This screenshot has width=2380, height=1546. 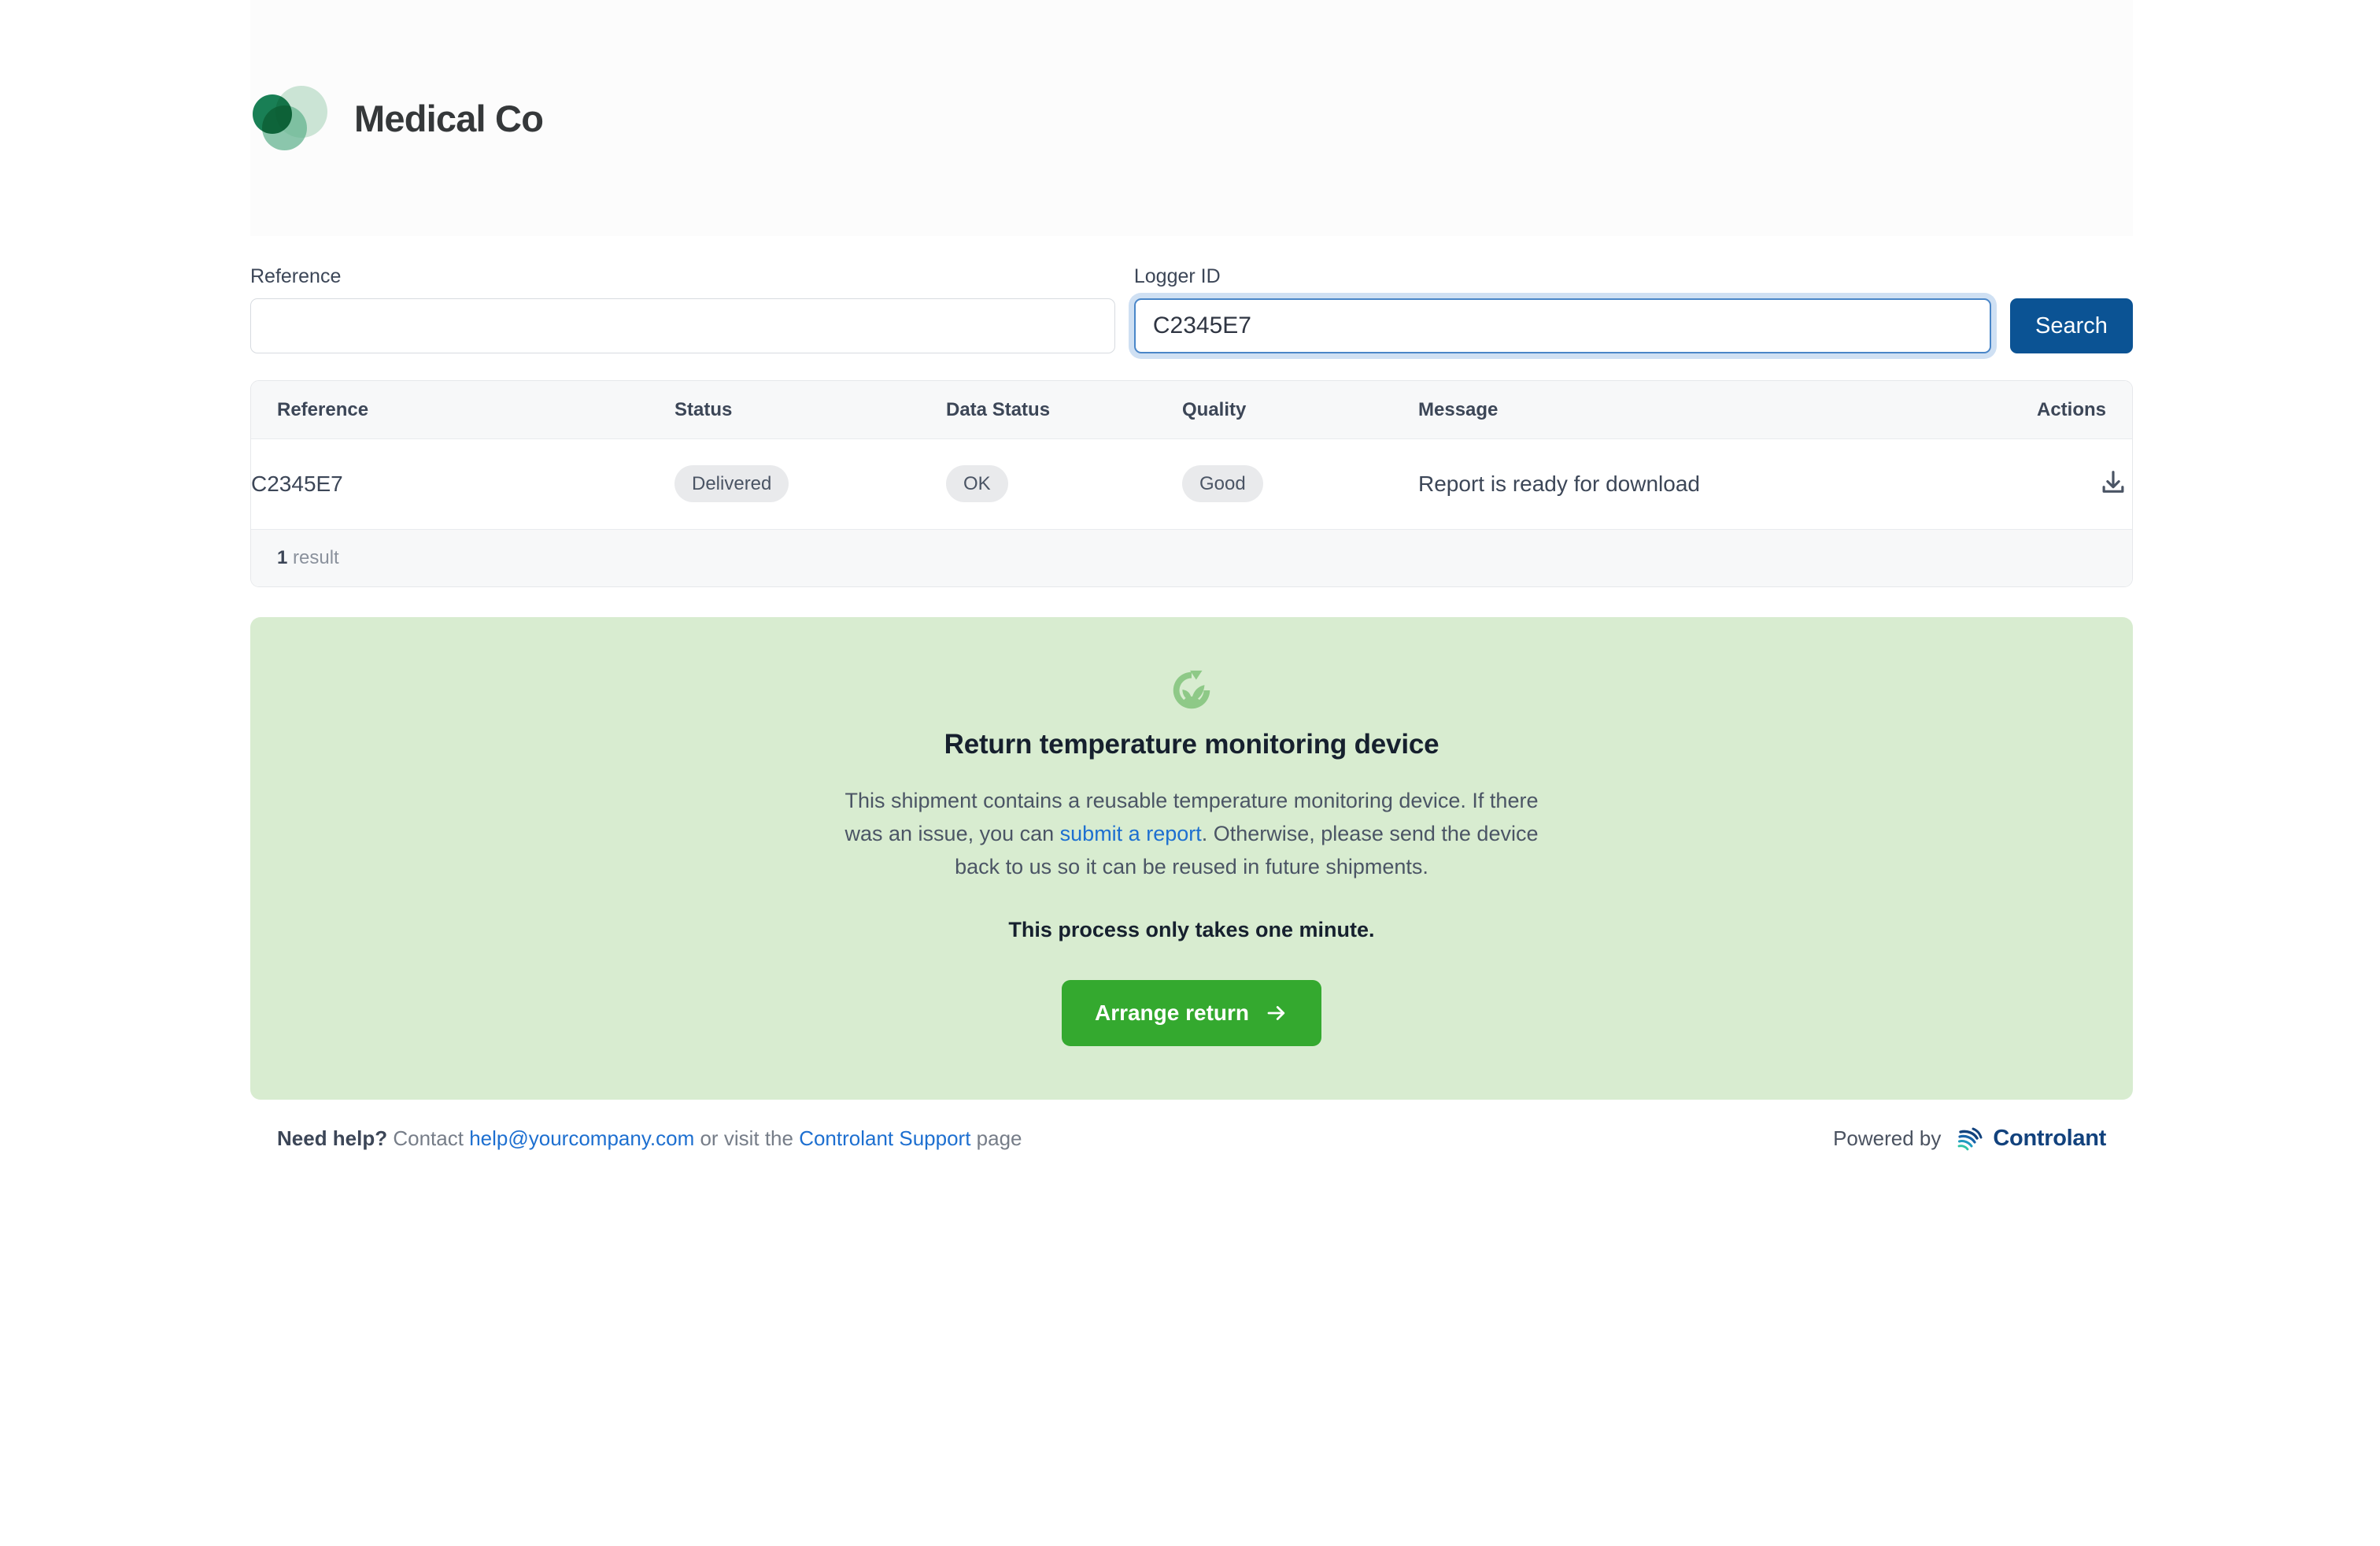 What do you see at coordinates (1191, 689) in the screenshot?
I see `recycle-sprout-icon` at bounding box center [1191, 689].